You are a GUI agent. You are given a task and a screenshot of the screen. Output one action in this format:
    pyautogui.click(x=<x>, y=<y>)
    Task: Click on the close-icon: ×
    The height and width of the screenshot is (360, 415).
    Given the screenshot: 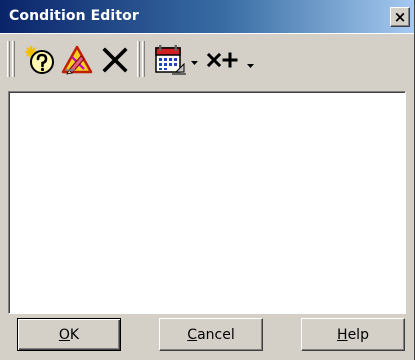 What is the action you would take?
    pyautogui.click(x=400, y=16)
    